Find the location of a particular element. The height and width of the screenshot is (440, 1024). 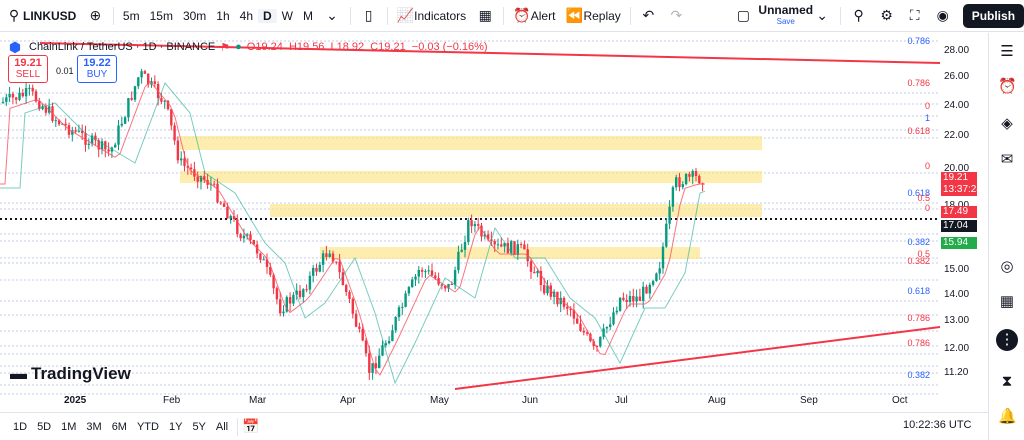

settings-button: ⚙ is located at coordinates (887, 16).